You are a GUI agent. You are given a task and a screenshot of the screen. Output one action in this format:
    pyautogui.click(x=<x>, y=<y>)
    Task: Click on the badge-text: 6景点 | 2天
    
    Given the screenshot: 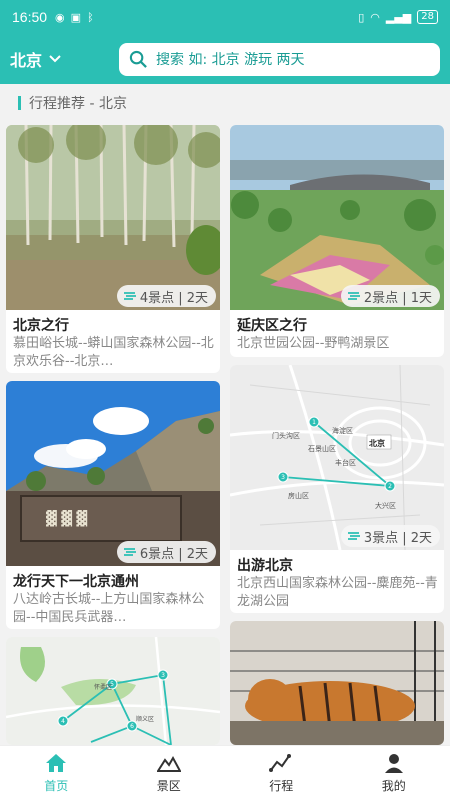 What is the action you would take?
    pyautogui.click(x=173, y=554)
    